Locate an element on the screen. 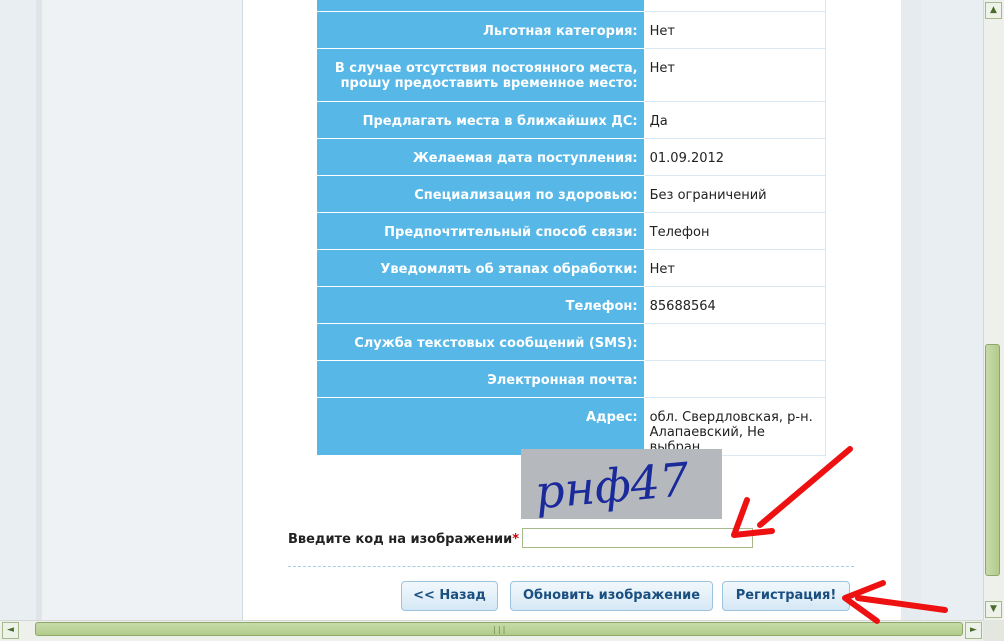  register-button: Регистрация! is located at coordinates (786, 596).